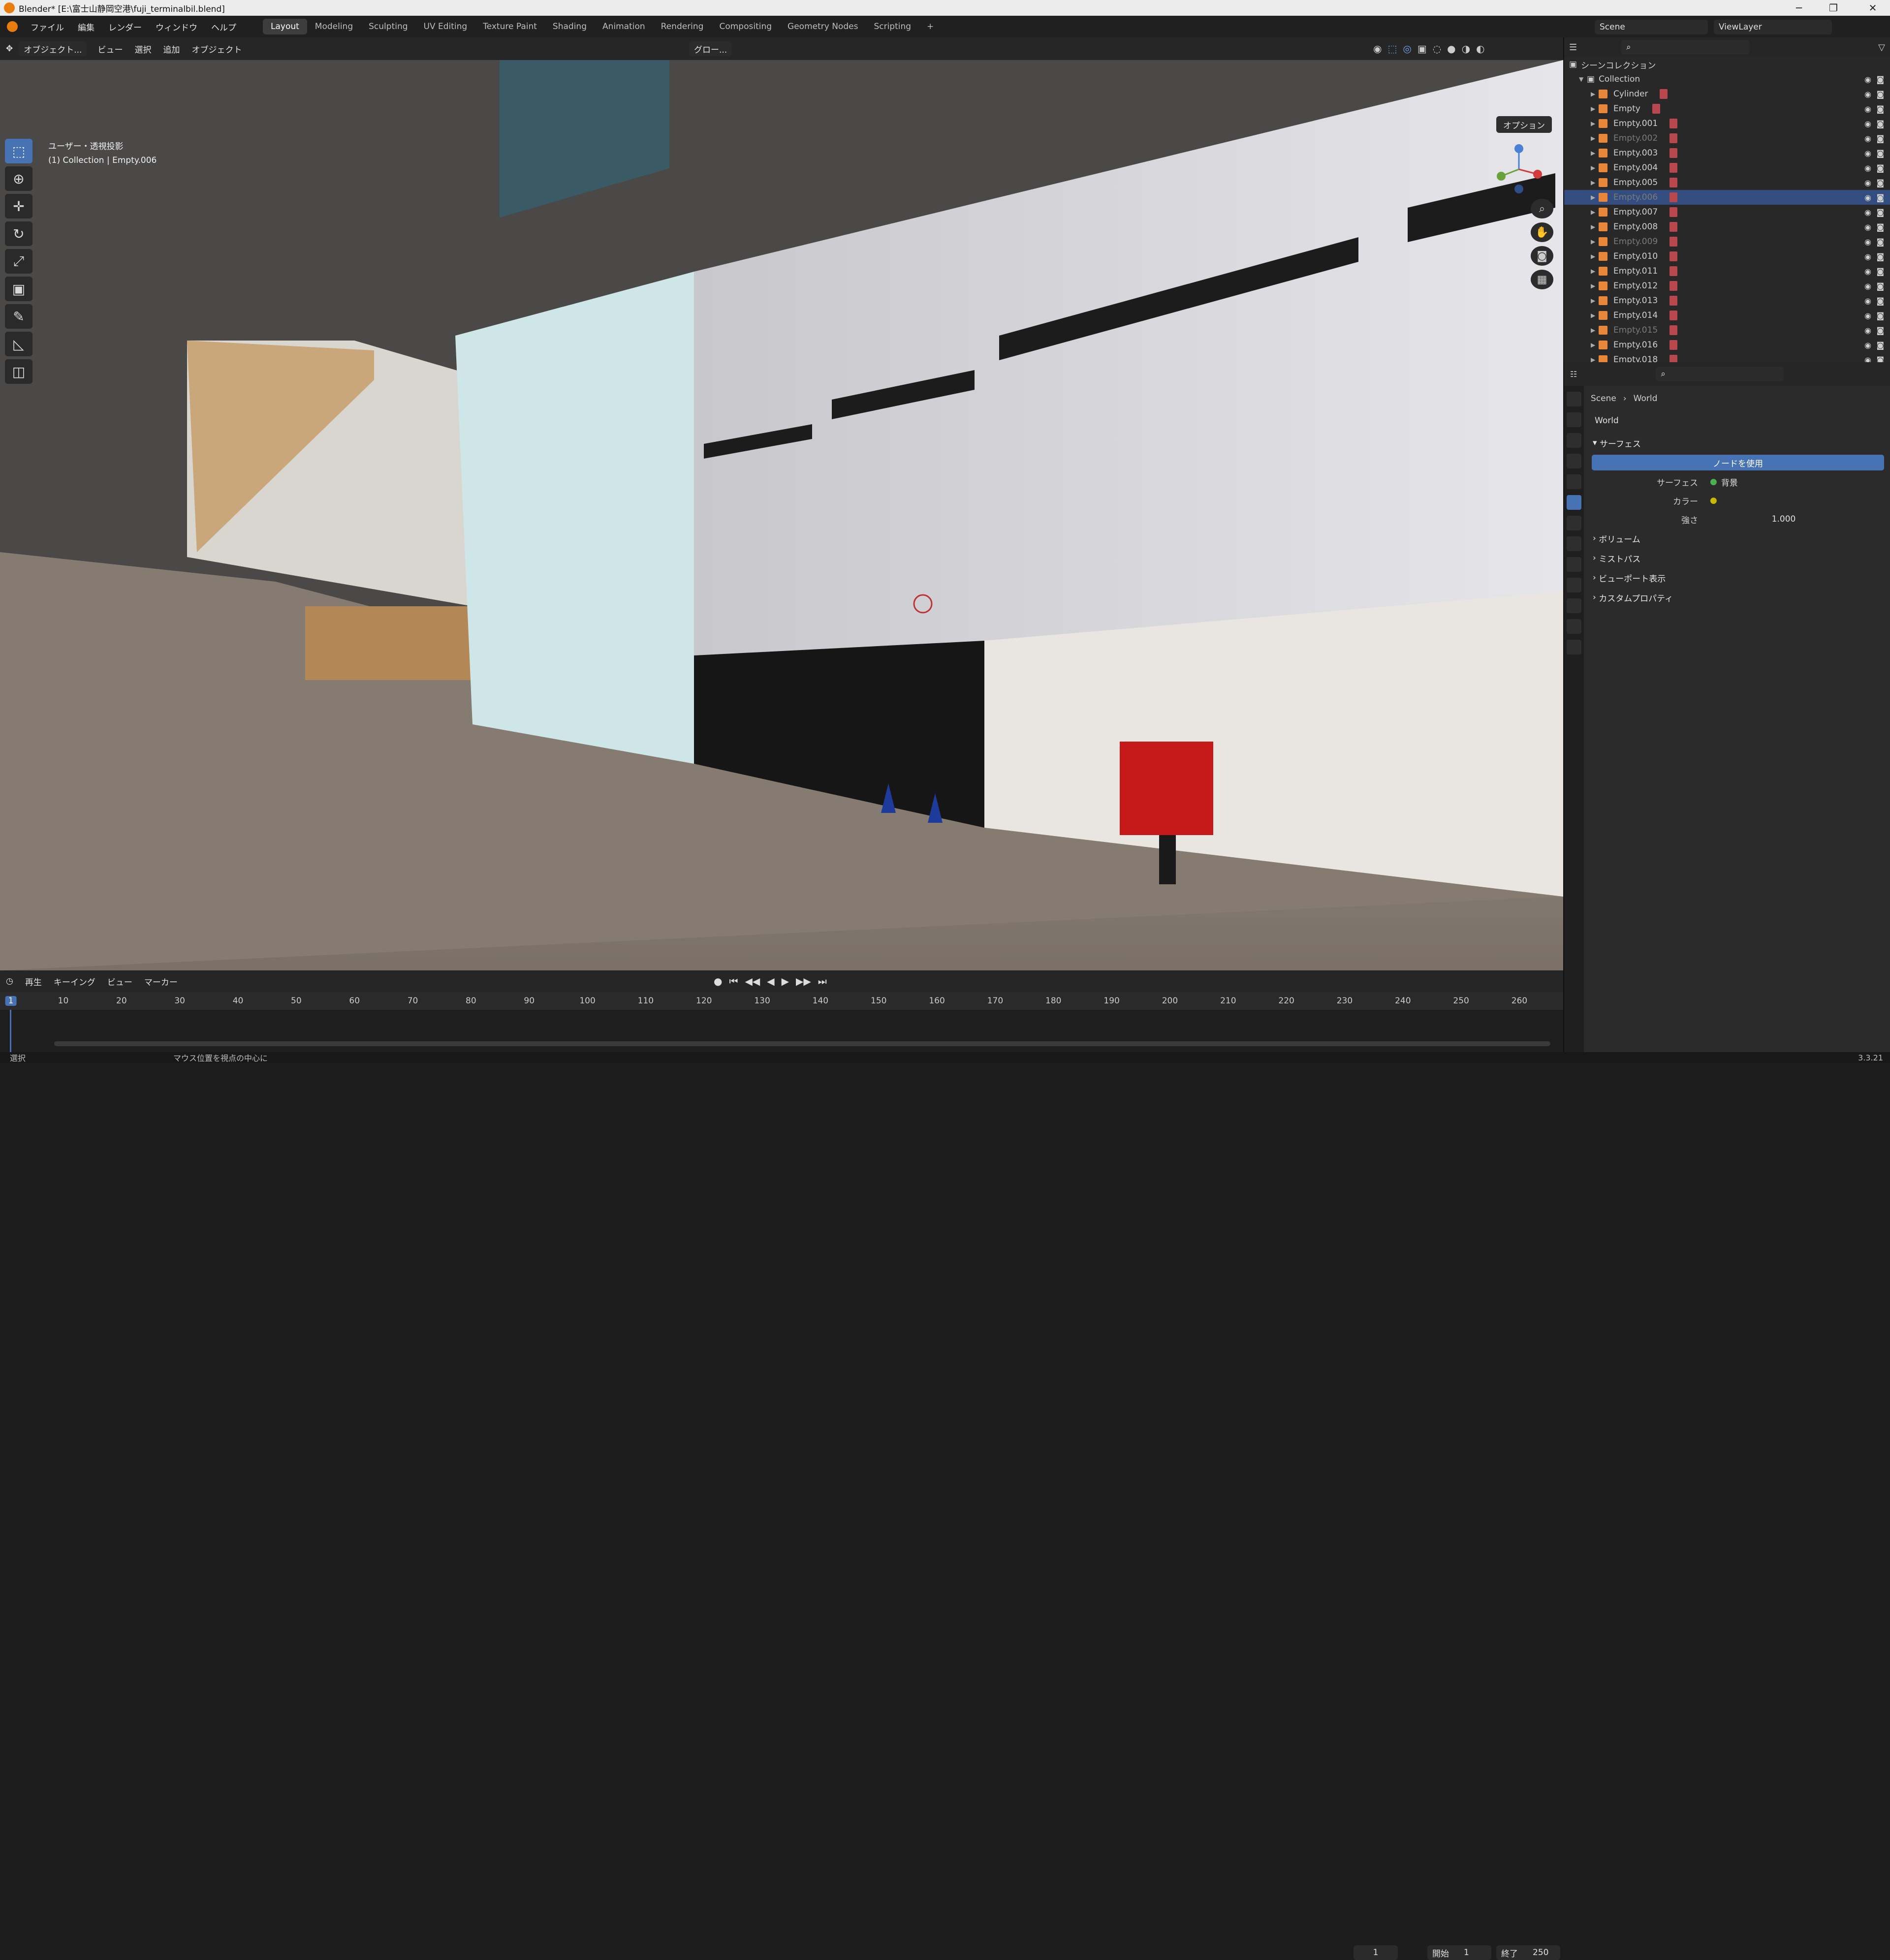 Image resolution: width=1890 pixels, height=1960 pixels. Describe the element at coordinates (334, 26) in the screenshot. I see `tab-modeling: Modeling` at that location.